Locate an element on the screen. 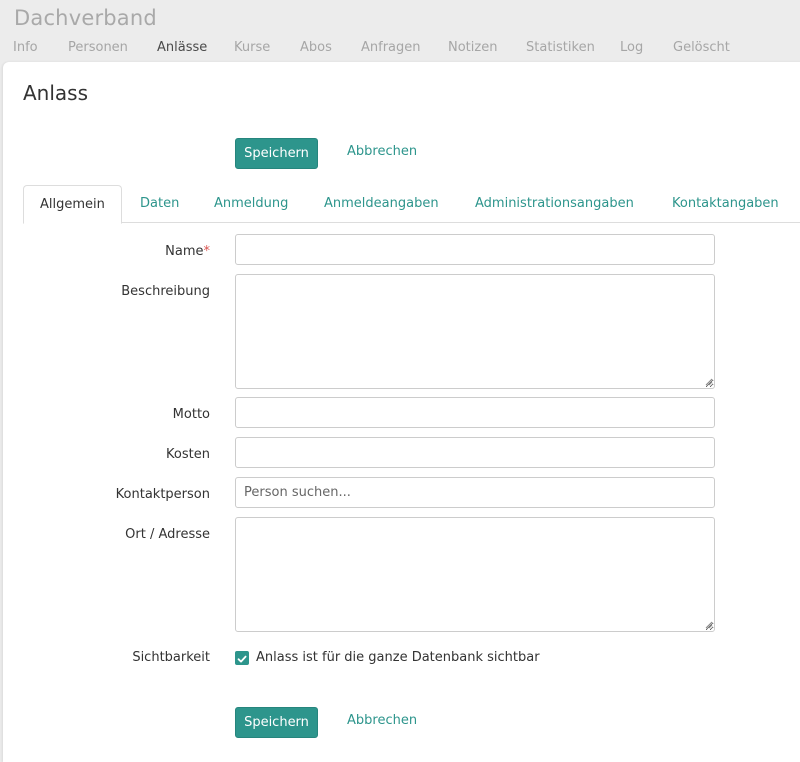 This screenshot has height=762, width=800. kosten-label: Kosten is located at coordinates (188, 454).